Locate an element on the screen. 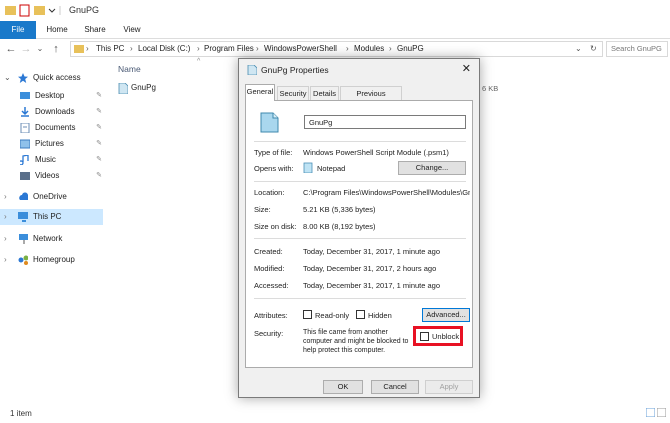  hidden-checkbox is located at coordinates (360, 314).